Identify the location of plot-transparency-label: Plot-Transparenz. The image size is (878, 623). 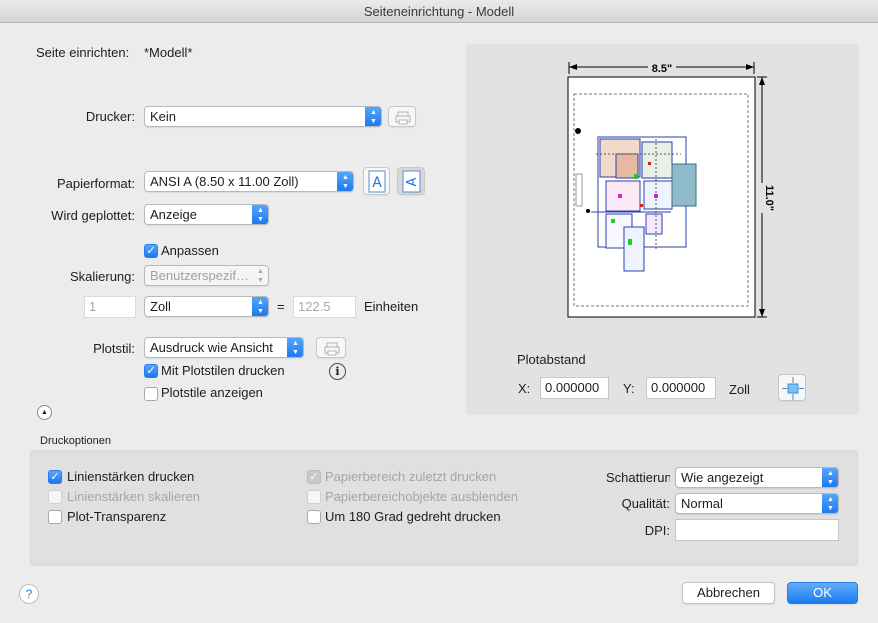
(117, 516).